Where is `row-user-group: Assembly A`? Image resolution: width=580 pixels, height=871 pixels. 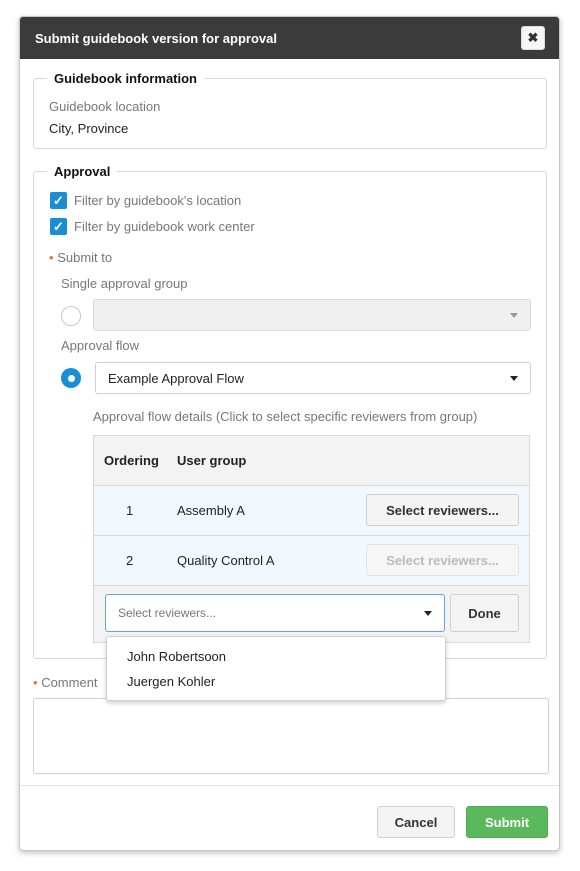 row-user-group: Assembly A is located at coordinates (211, 510).